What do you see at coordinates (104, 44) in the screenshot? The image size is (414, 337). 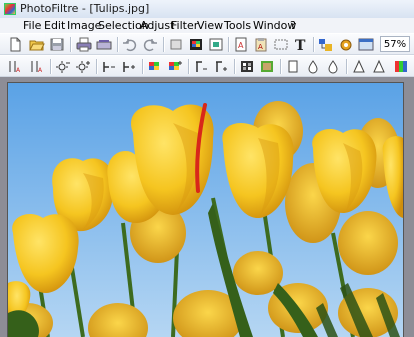 I see `scan-icon` at bounding box center [104, 44].